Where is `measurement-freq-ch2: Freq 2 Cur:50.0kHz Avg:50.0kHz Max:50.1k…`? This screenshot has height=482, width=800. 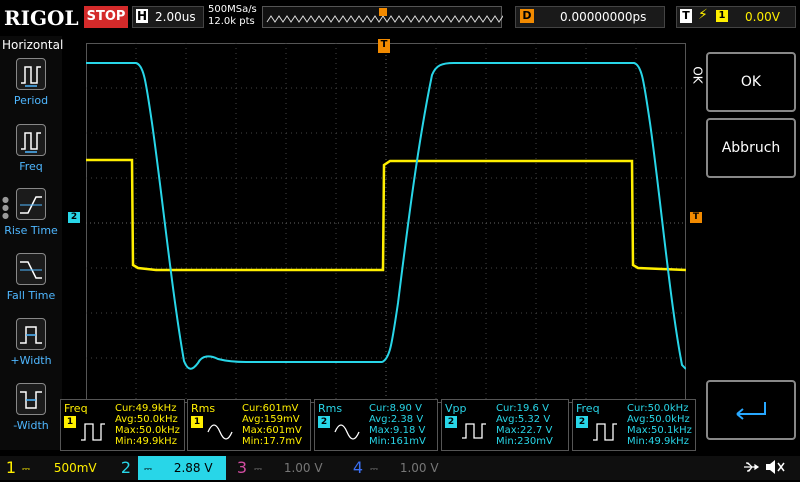
measurement-freq-ch2: Freq 2 Cur:50.0kHz Avg:50.0kHz Max:50.1k… is located at coordinates (634, 425).